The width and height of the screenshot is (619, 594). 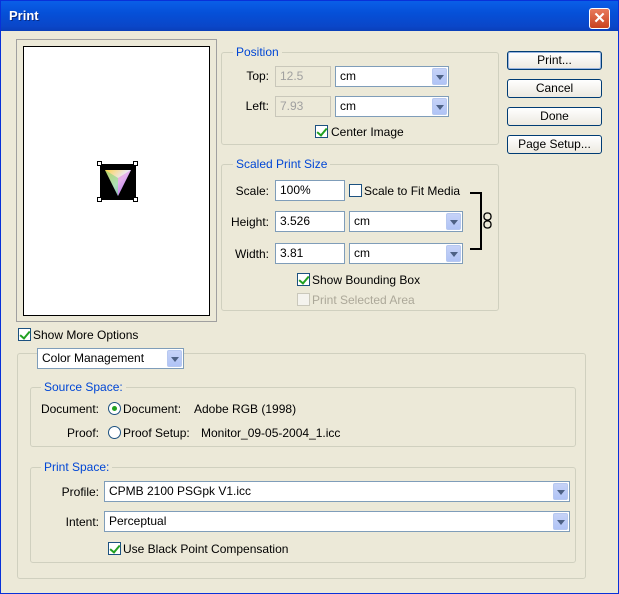 I want to click on height-unit-value: cm, so click(x=362, y=221).